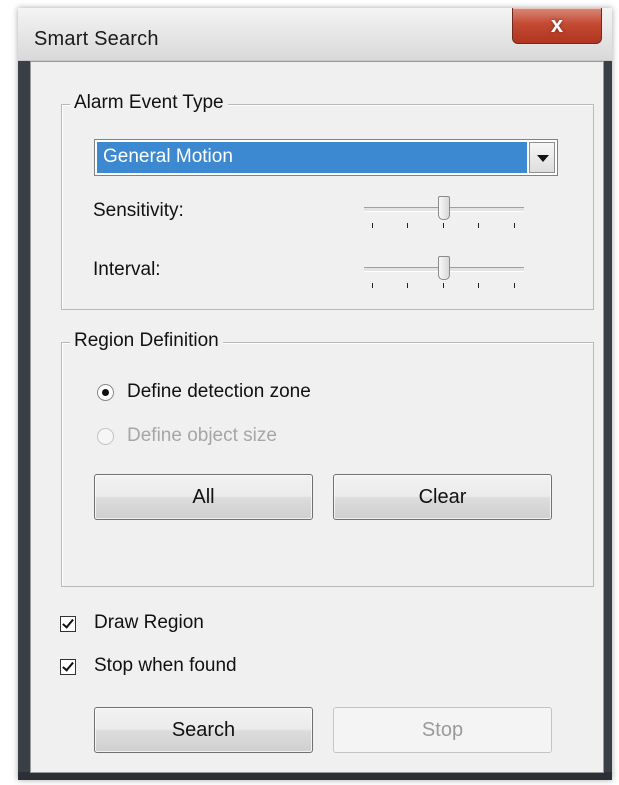  What do you see at coordinates (219, 392) in the screenshot?
I see `define-zone-label: Define detection zone` at bounding box center [219, 392].